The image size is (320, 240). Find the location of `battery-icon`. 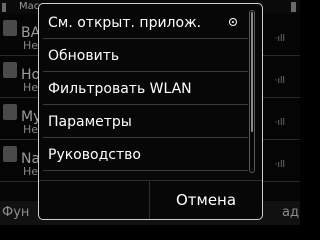

battery-icon is located at coordinates (293, 7).